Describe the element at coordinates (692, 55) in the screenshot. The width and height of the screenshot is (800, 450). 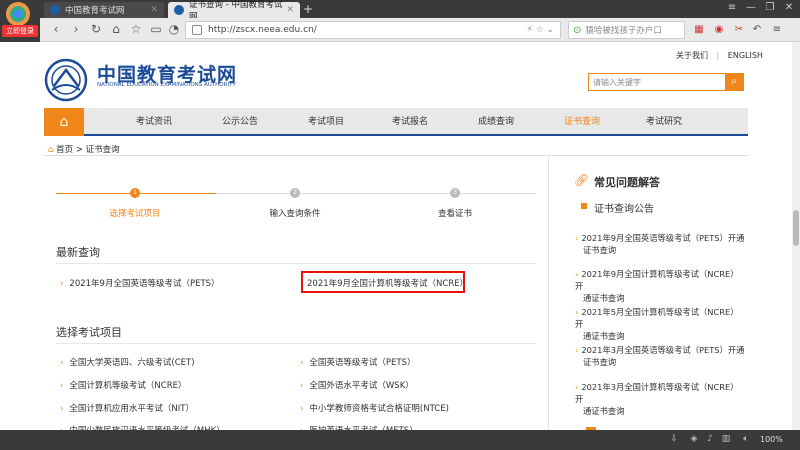
I see `about-link: 关于我们` at that location.